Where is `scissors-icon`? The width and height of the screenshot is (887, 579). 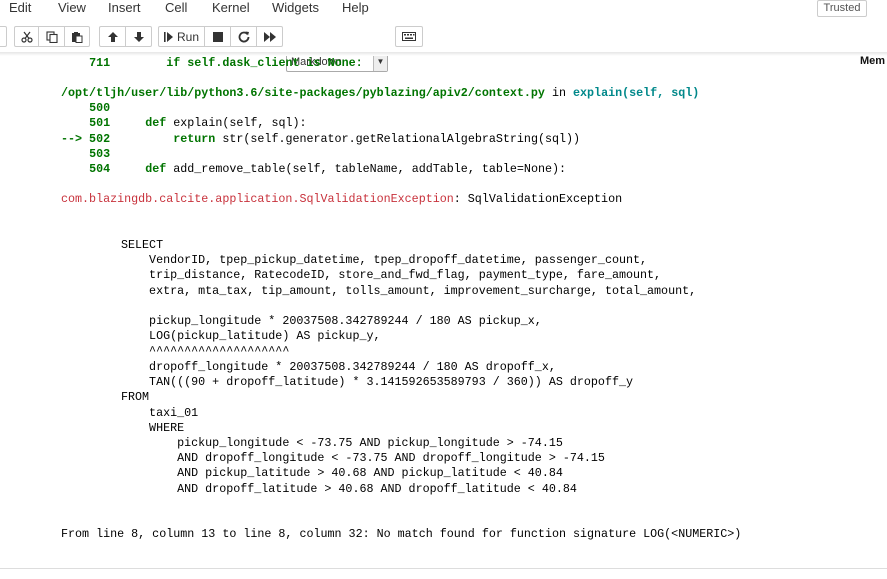 scissors-icon is located at coordinates (26, 37).